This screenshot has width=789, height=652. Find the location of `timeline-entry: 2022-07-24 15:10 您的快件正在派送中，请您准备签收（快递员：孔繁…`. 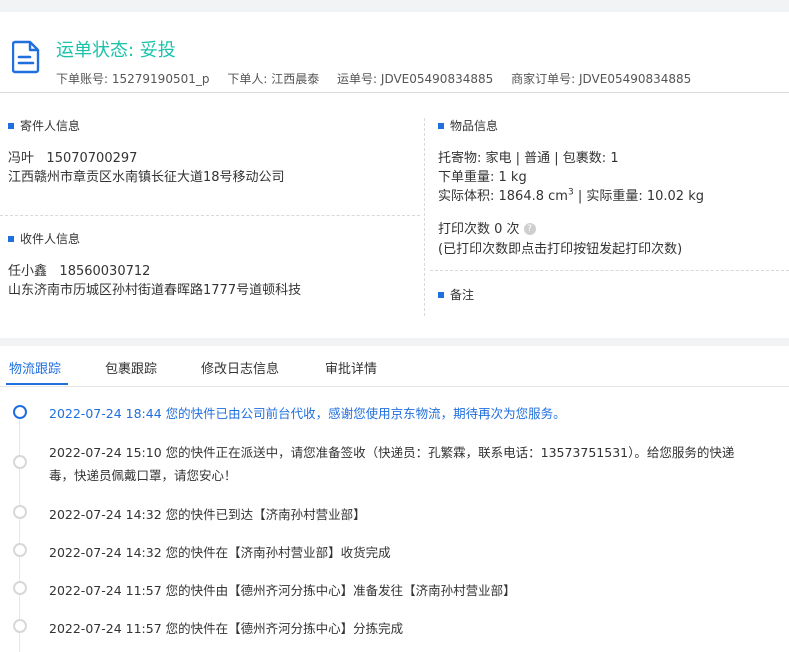

timeline-entry: 2022-07-24 15:10 您的快件正在派送中，请您准备签收（快递员：孔繁… is located at coordinates (392, 452).